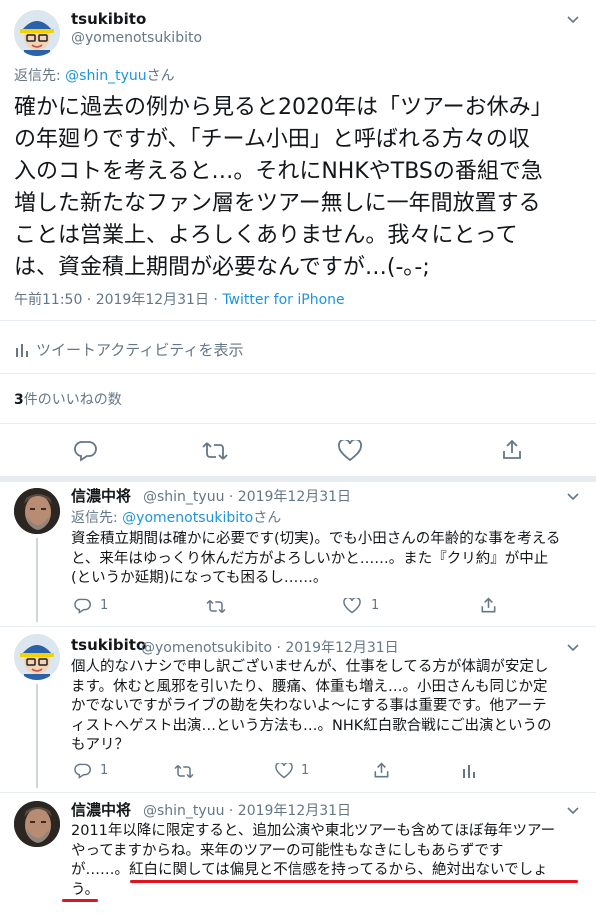 Image resolution: width=596 pixels, height=915 pixels. What do you see at coordinates (287, 850) in the screenshot?
I see `tweet-text-line: やってますからね。来年のツアーの可能性もなきにしもあらずです` at bounding box center [287, 850].